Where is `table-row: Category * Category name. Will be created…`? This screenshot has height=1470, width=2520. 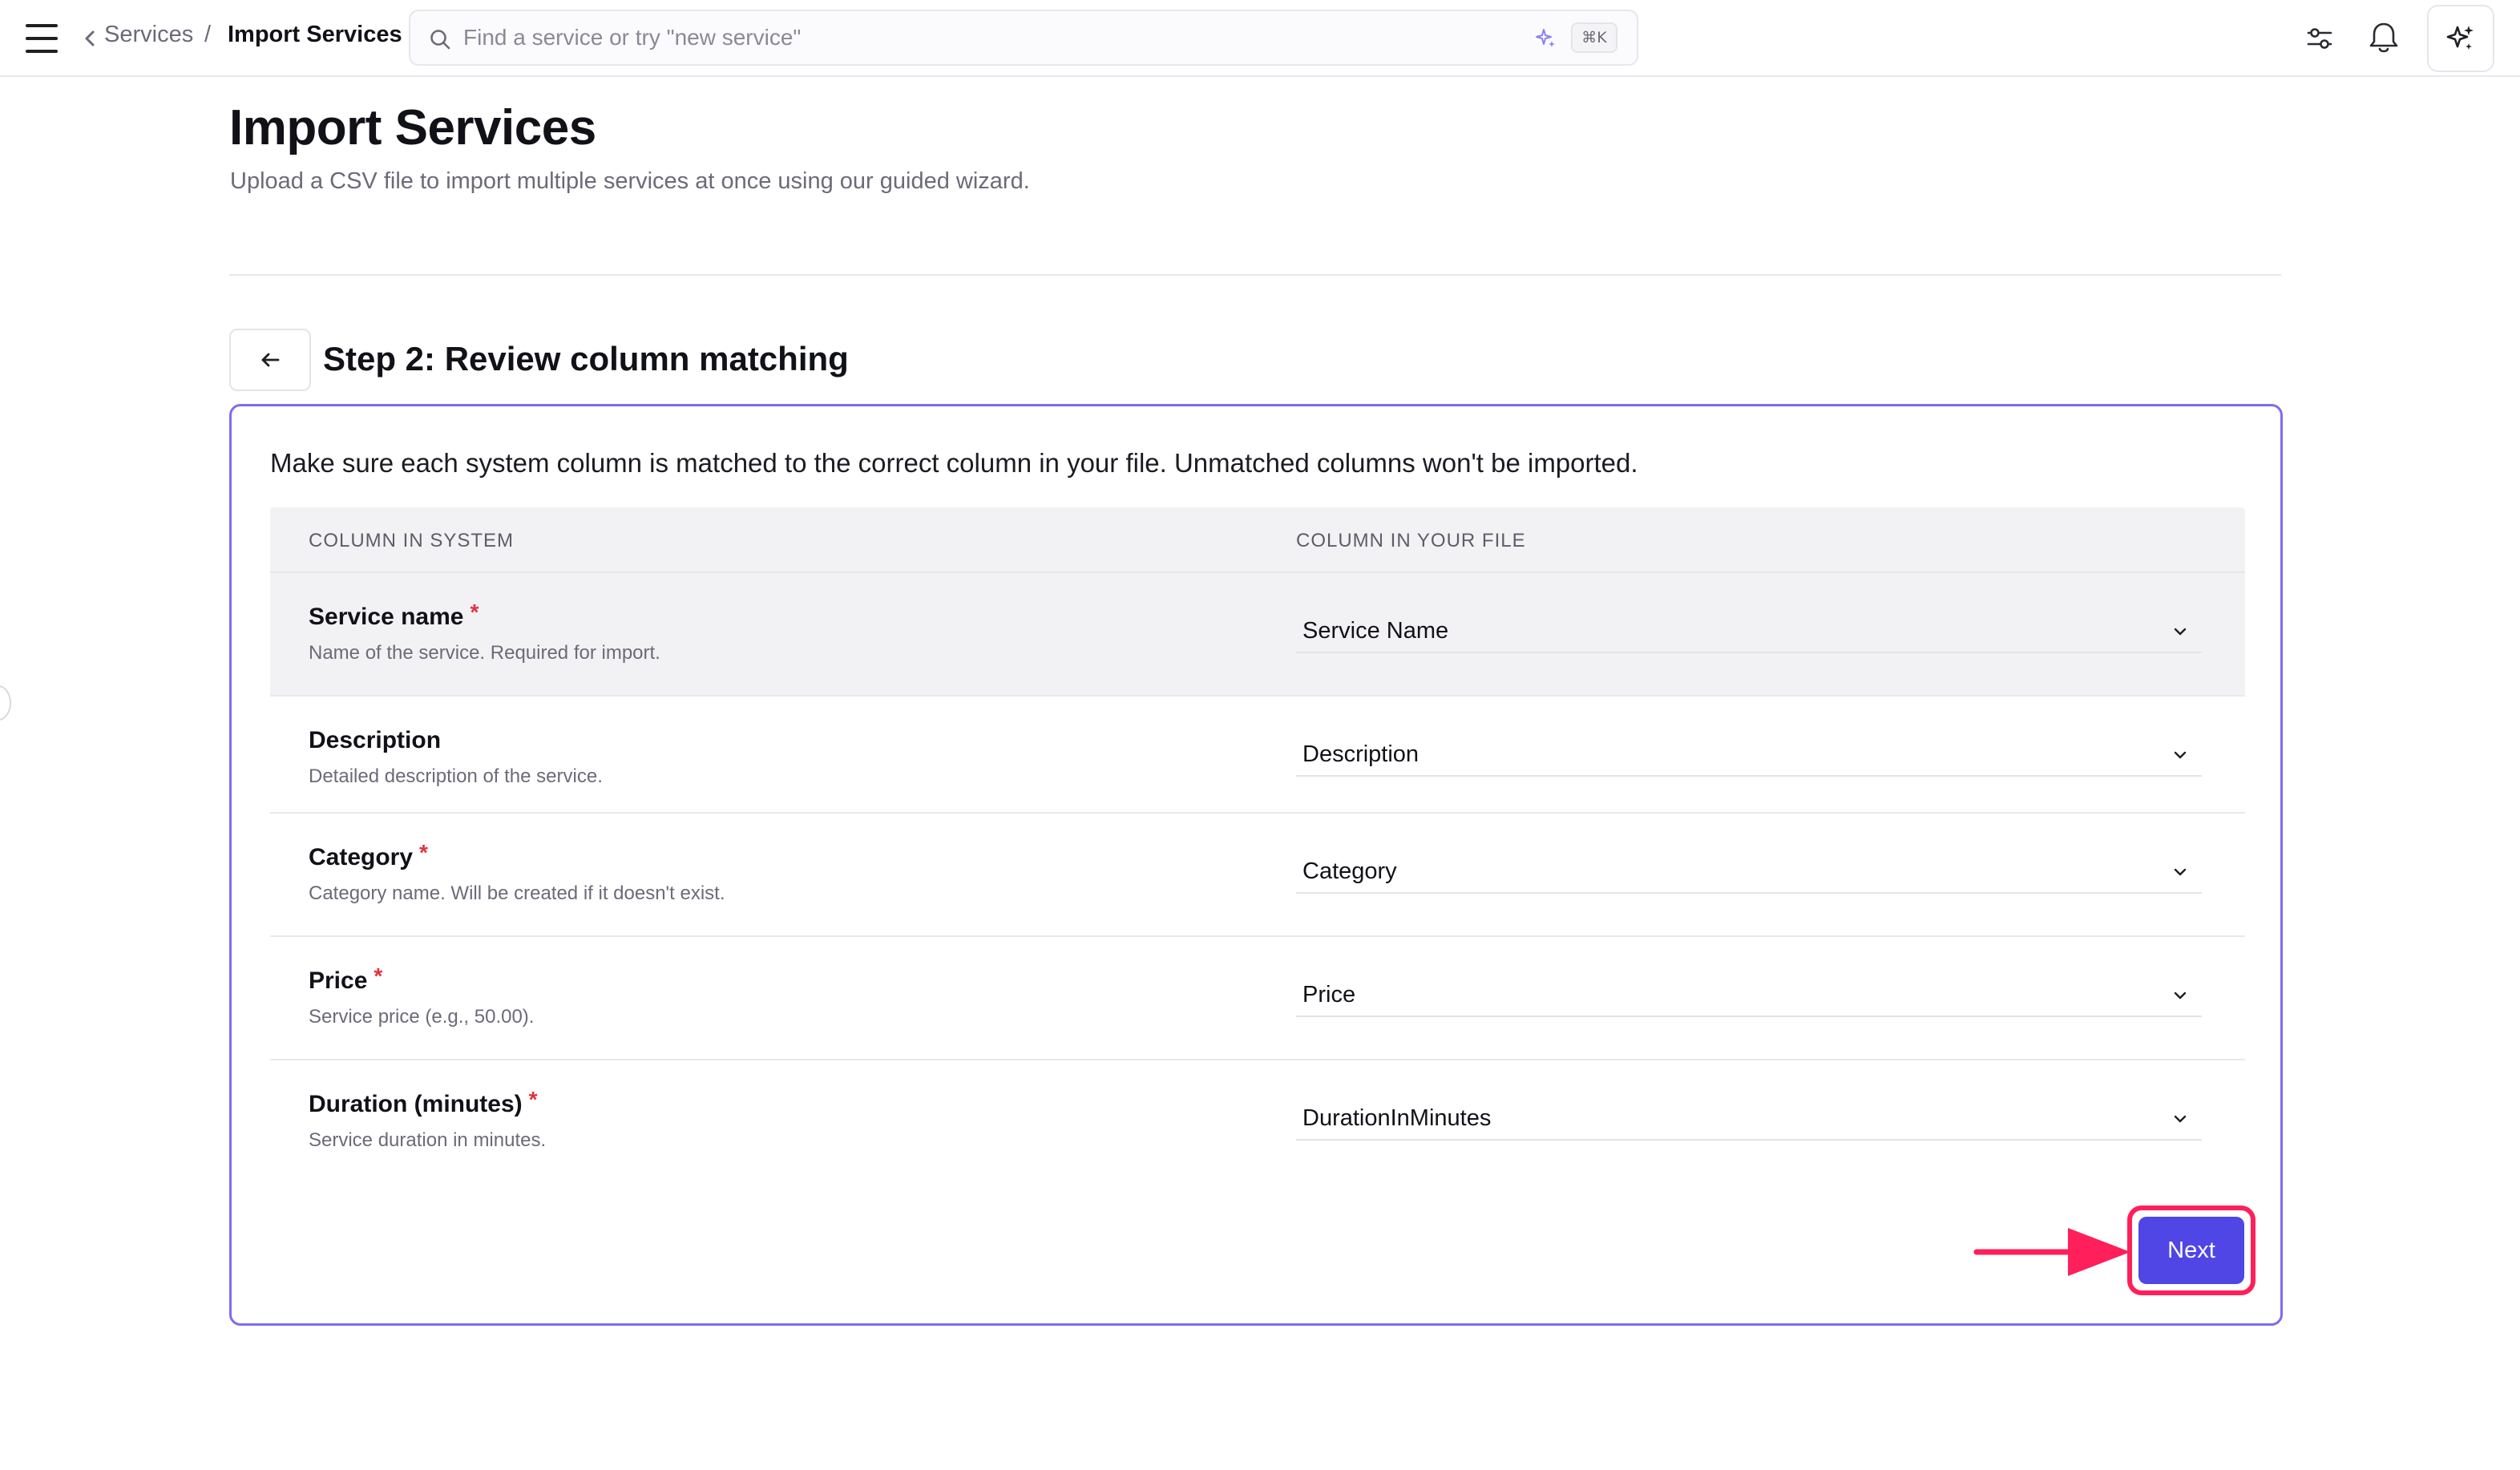 table-row: Category * Category name. Will be created… is located at coordinates (1257, 876).